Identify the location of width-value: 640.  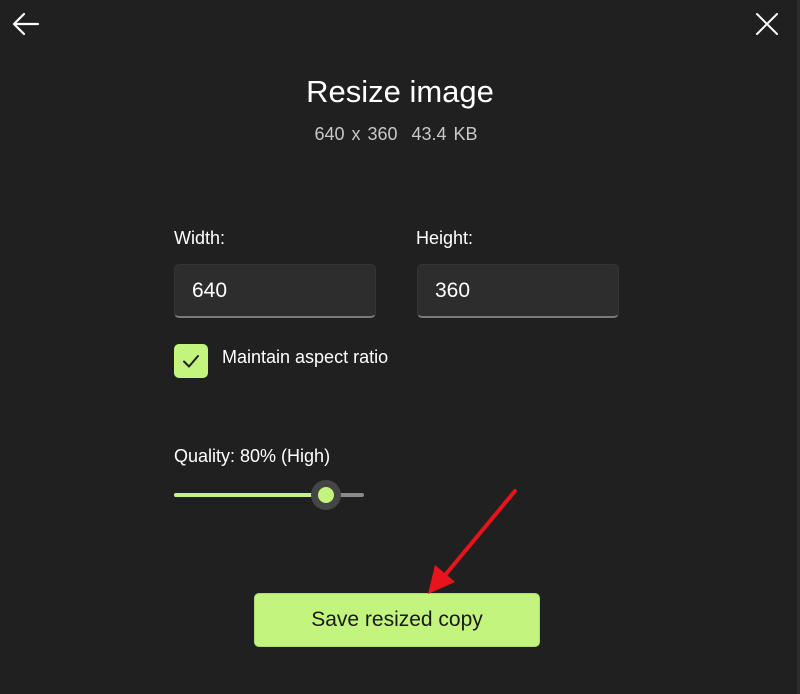
(210, 290).